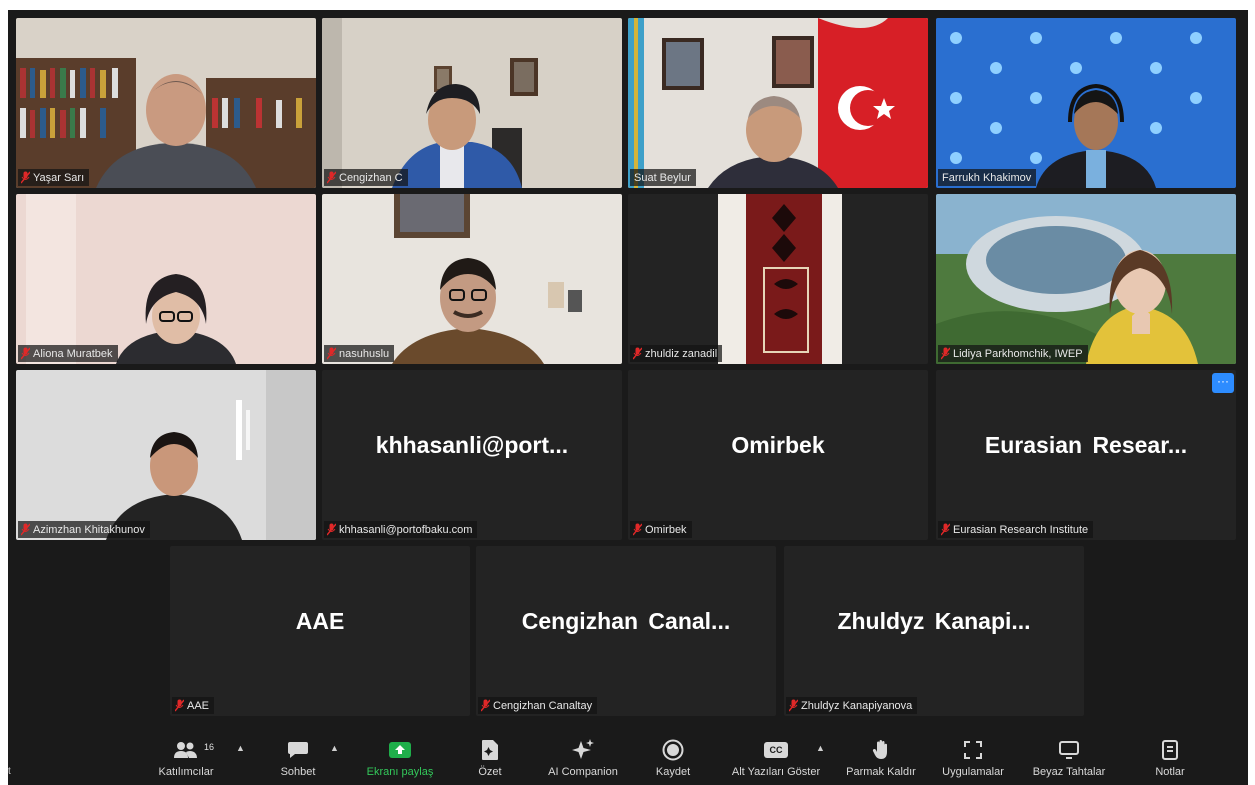  What do you see at coordinates (400, 750) in the screenshot?
I see `share-screen-icon` at bounding box center [400, 750].